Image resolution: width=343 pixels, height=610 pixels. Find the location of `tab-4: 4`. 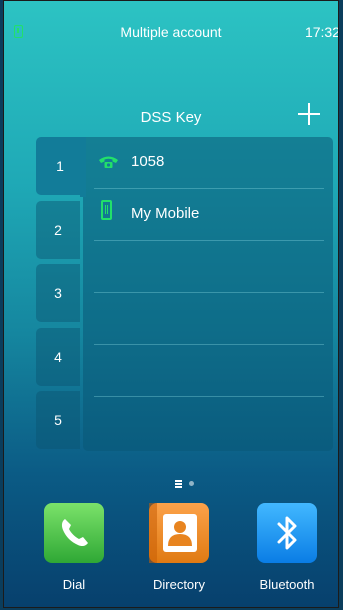

tab-4: 4 is located at coordinates (58, 357).